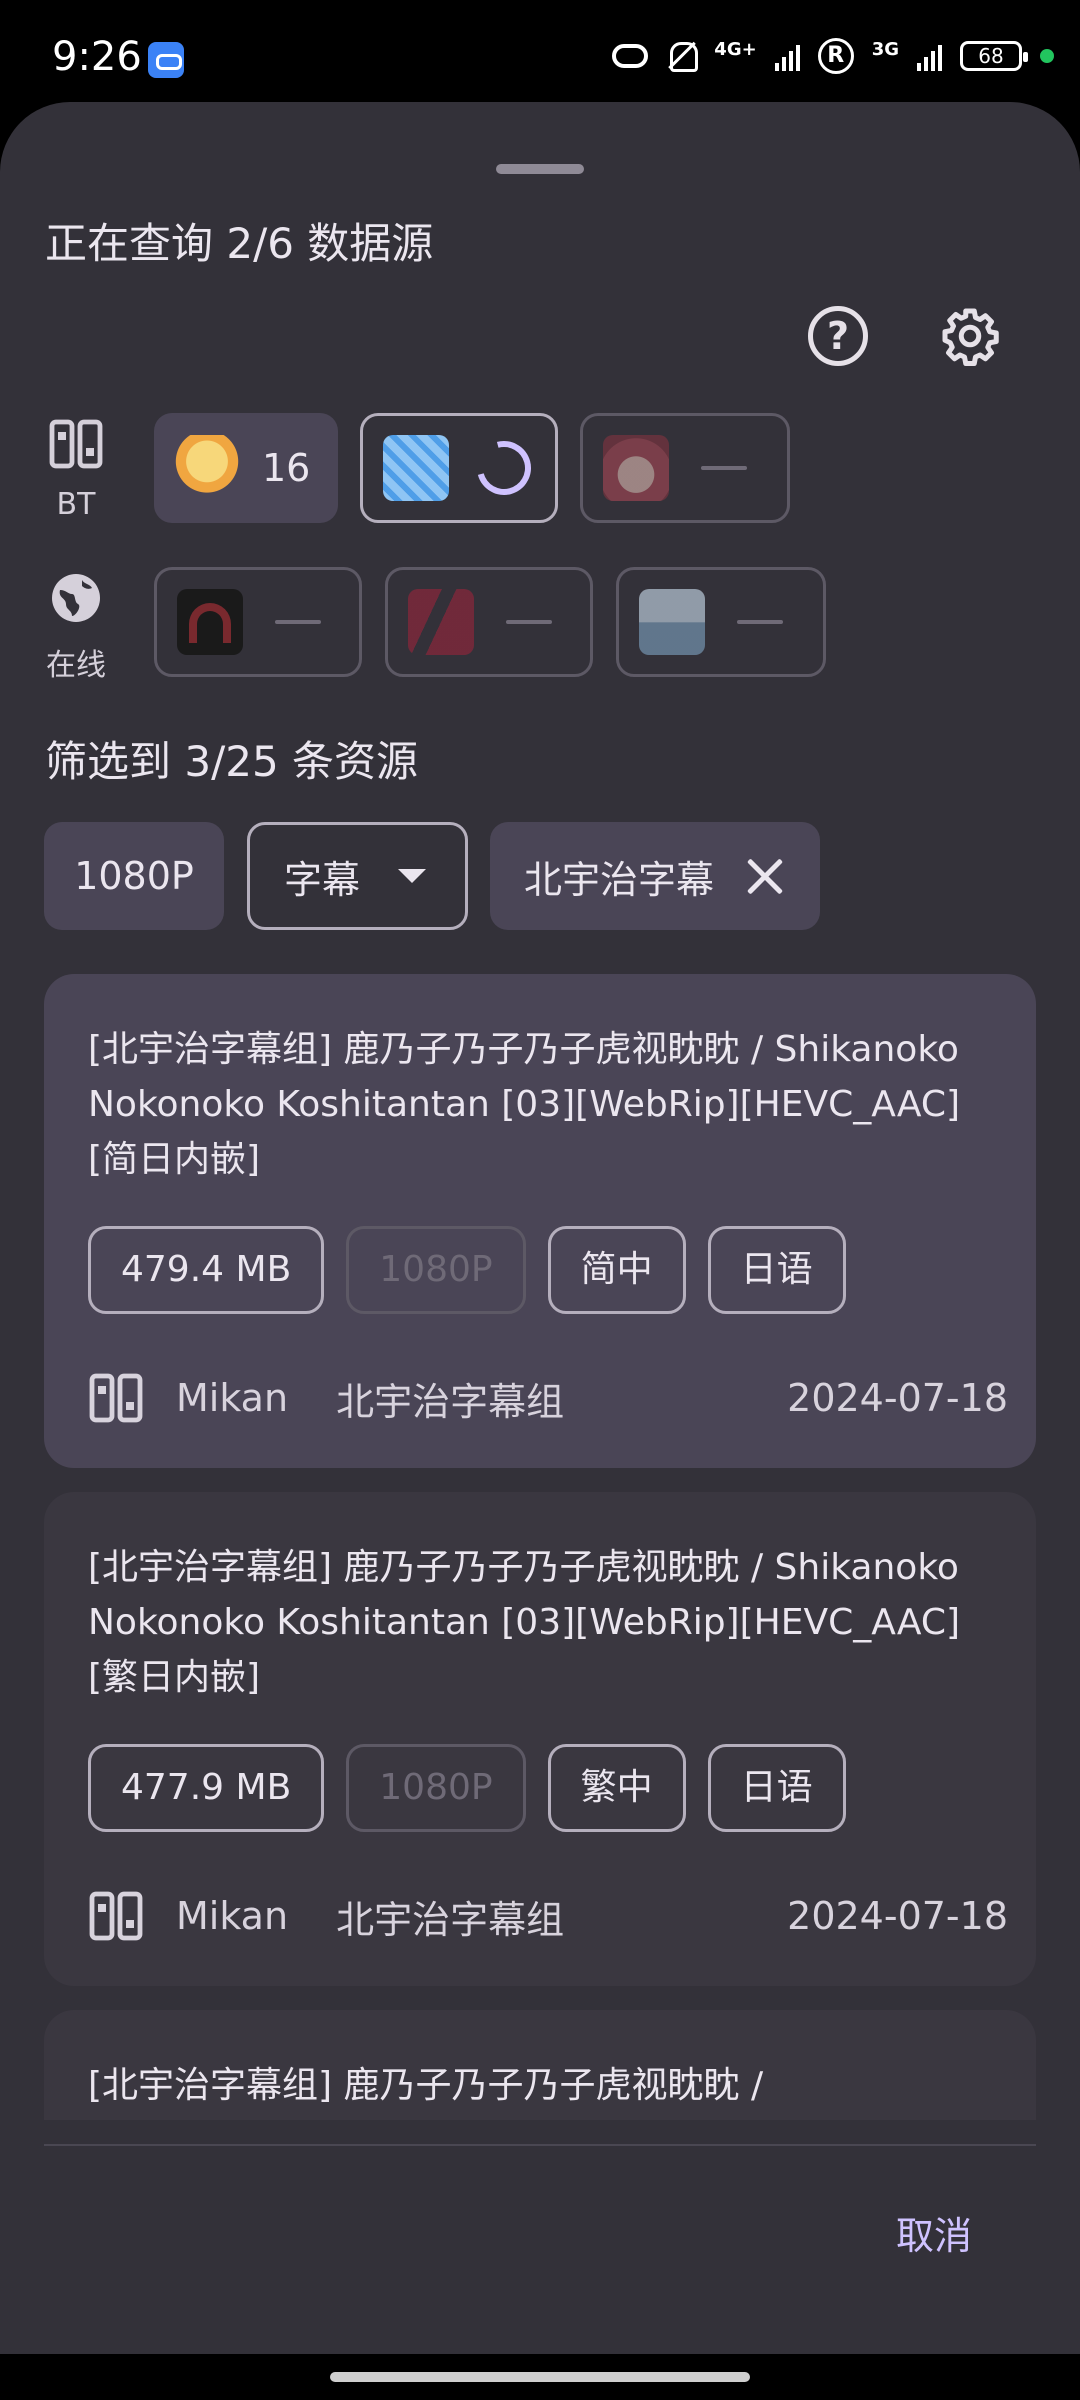 This screenshot has width=1080, height=2400. Describe the element at coordinates (682, 56) in the screenshot. I see `mute-icon` at that location.